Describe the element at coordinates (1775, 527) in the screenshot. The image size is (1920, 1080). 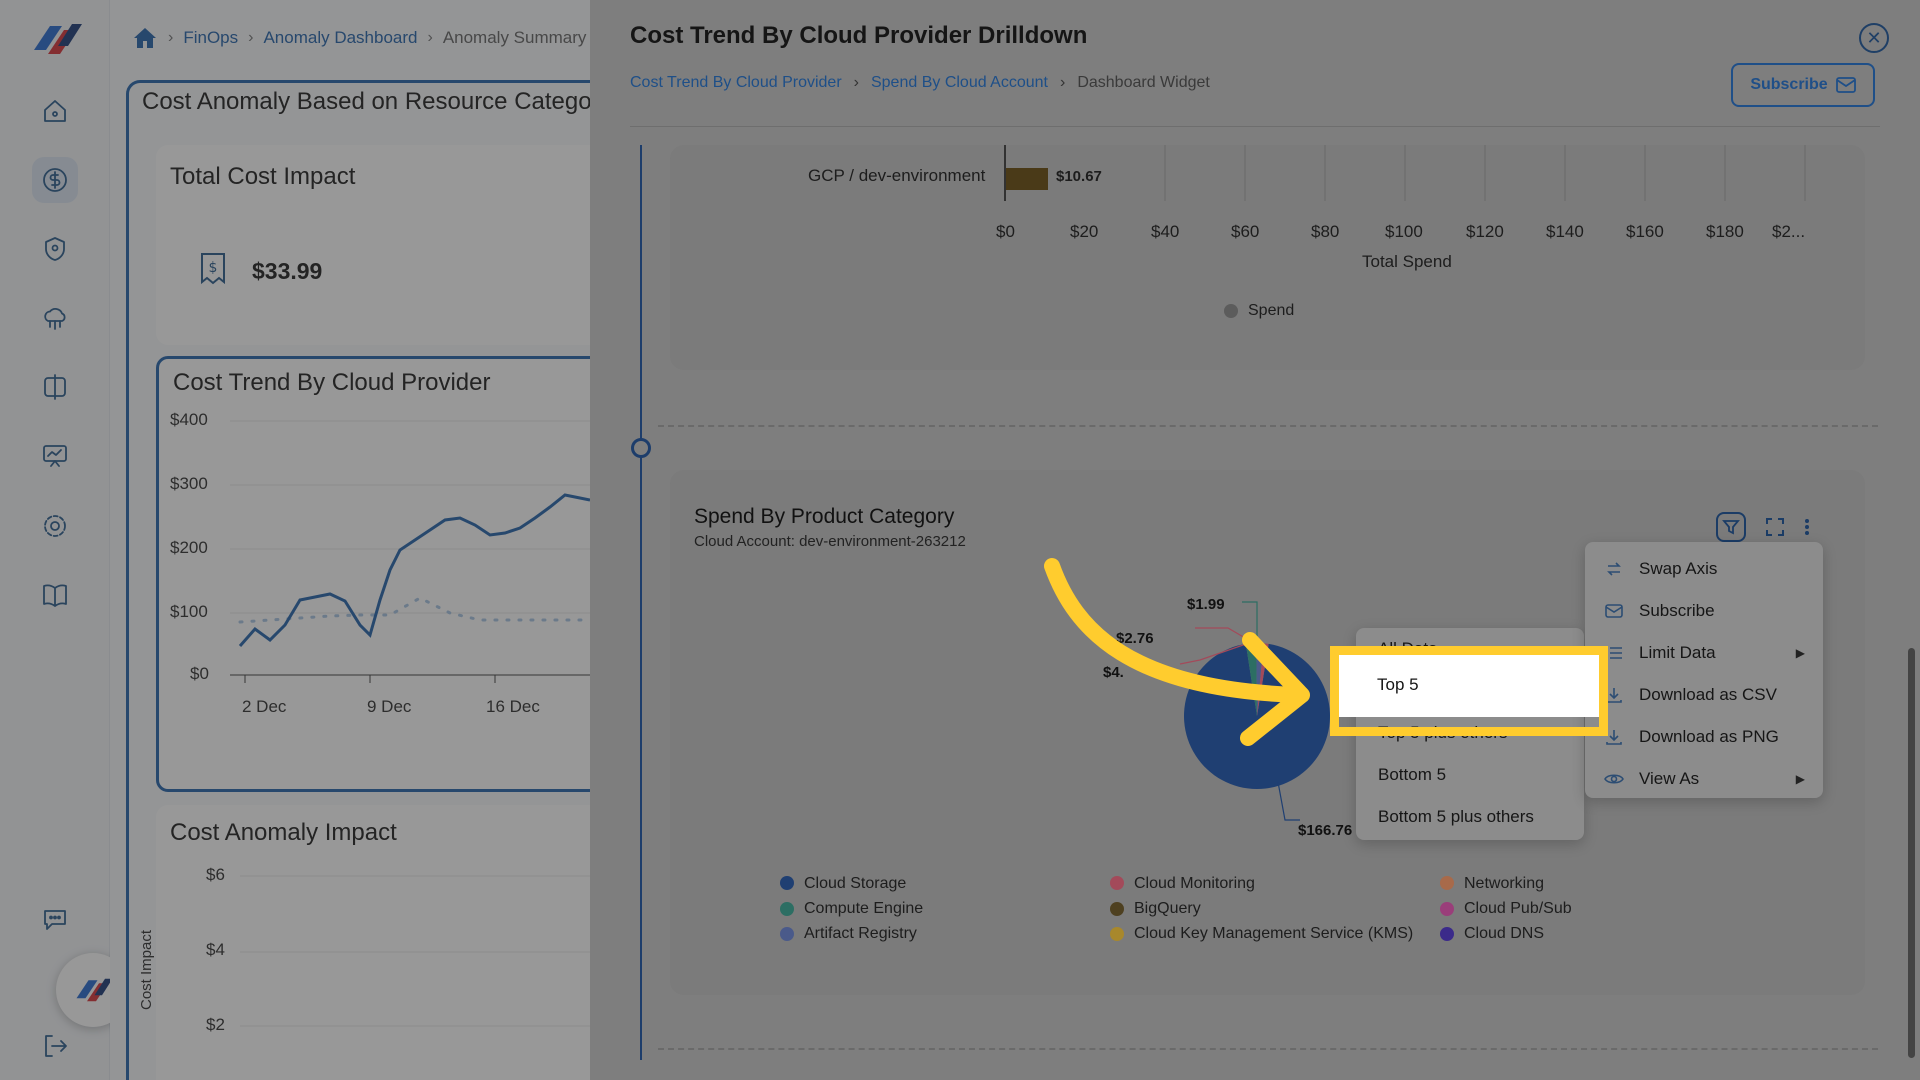
I see `expand-icon` at that location.